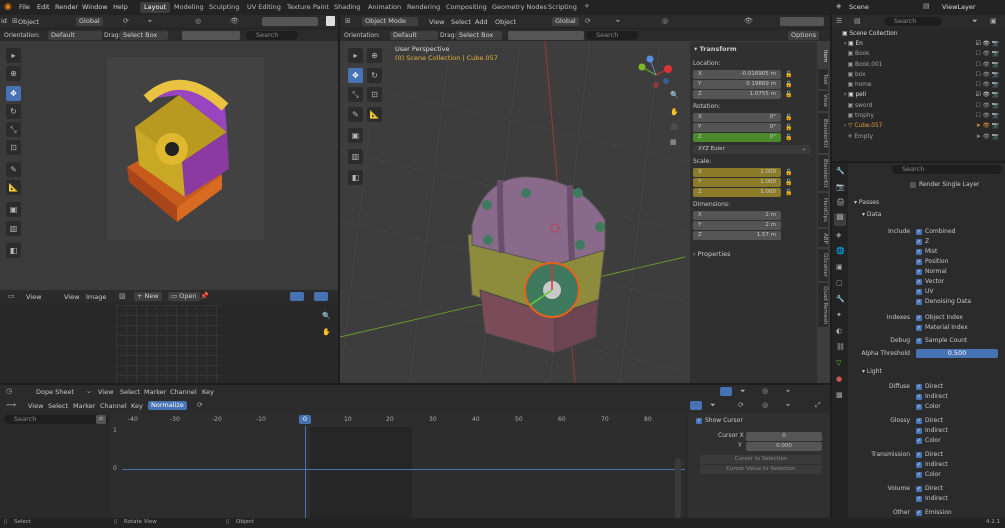  Describe the element at coordinates (565, 21) in the screenshot. I see `transform-space-dropdown: Global` at that location.